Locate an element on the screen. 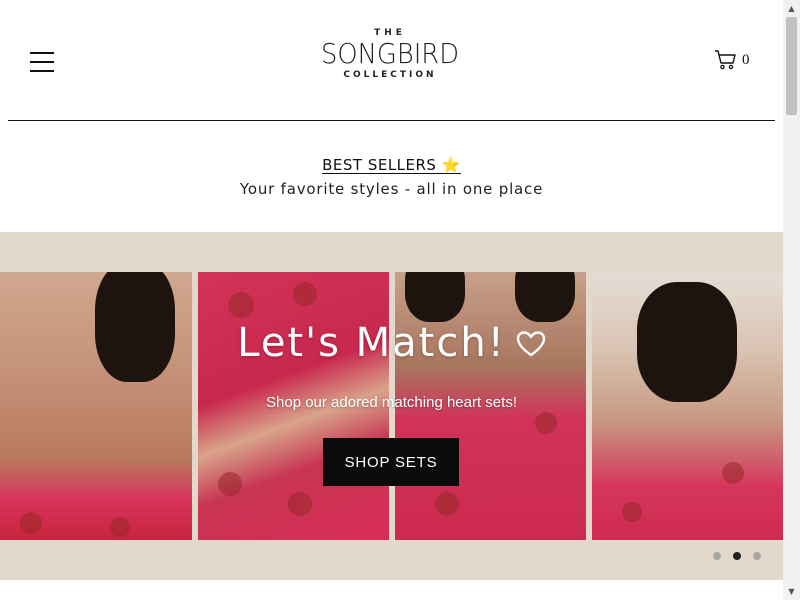 The height and width of the screenshot is (600, 800). best-sellers-row: BEST SELLERS ⭐ is located at coordinates (391, 164).